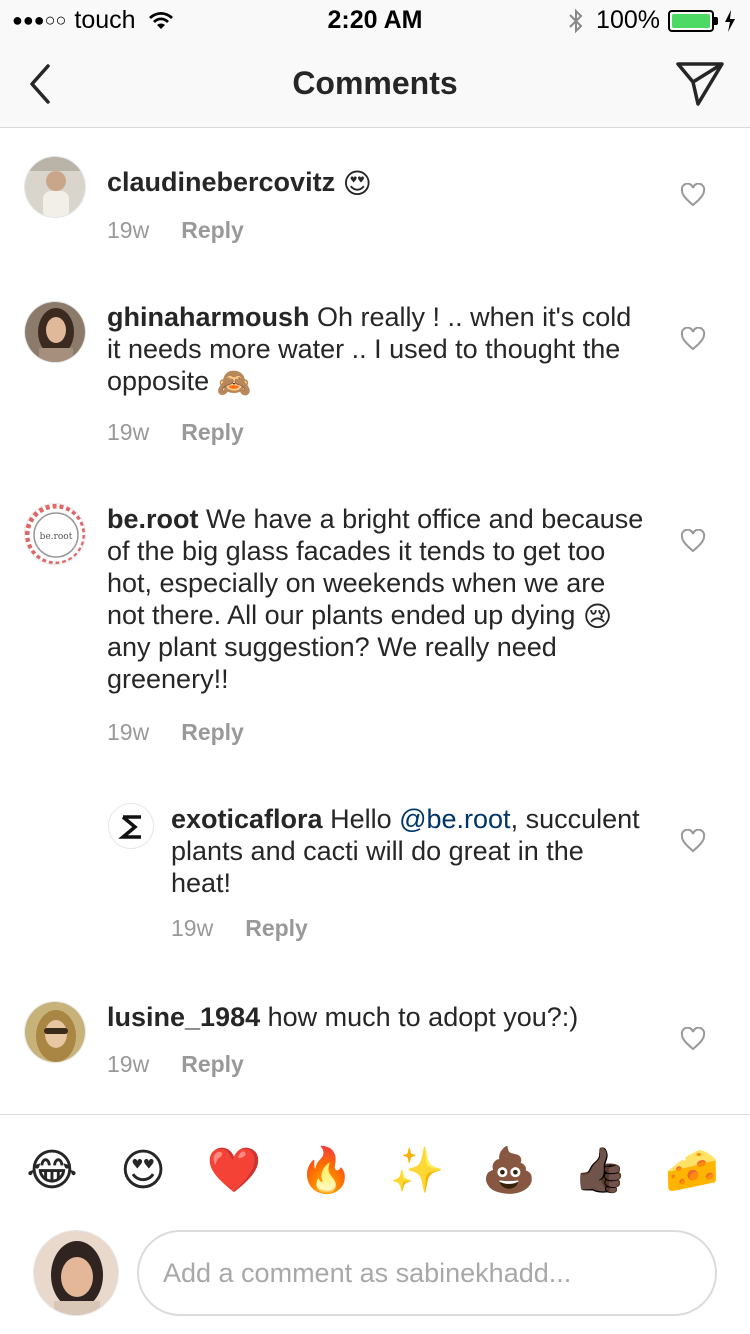  I want to click on page-title: Comments, so click(375, 83).